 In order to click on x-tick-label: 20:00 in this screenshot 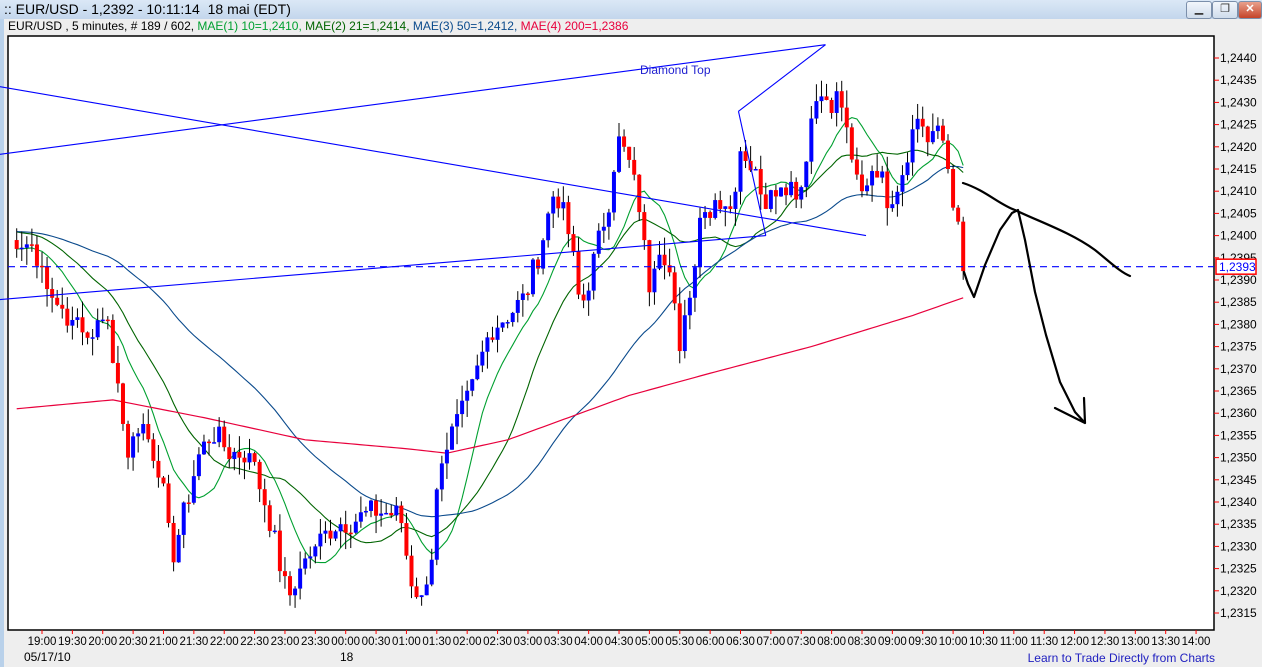, I will do `click(102, 642)`.